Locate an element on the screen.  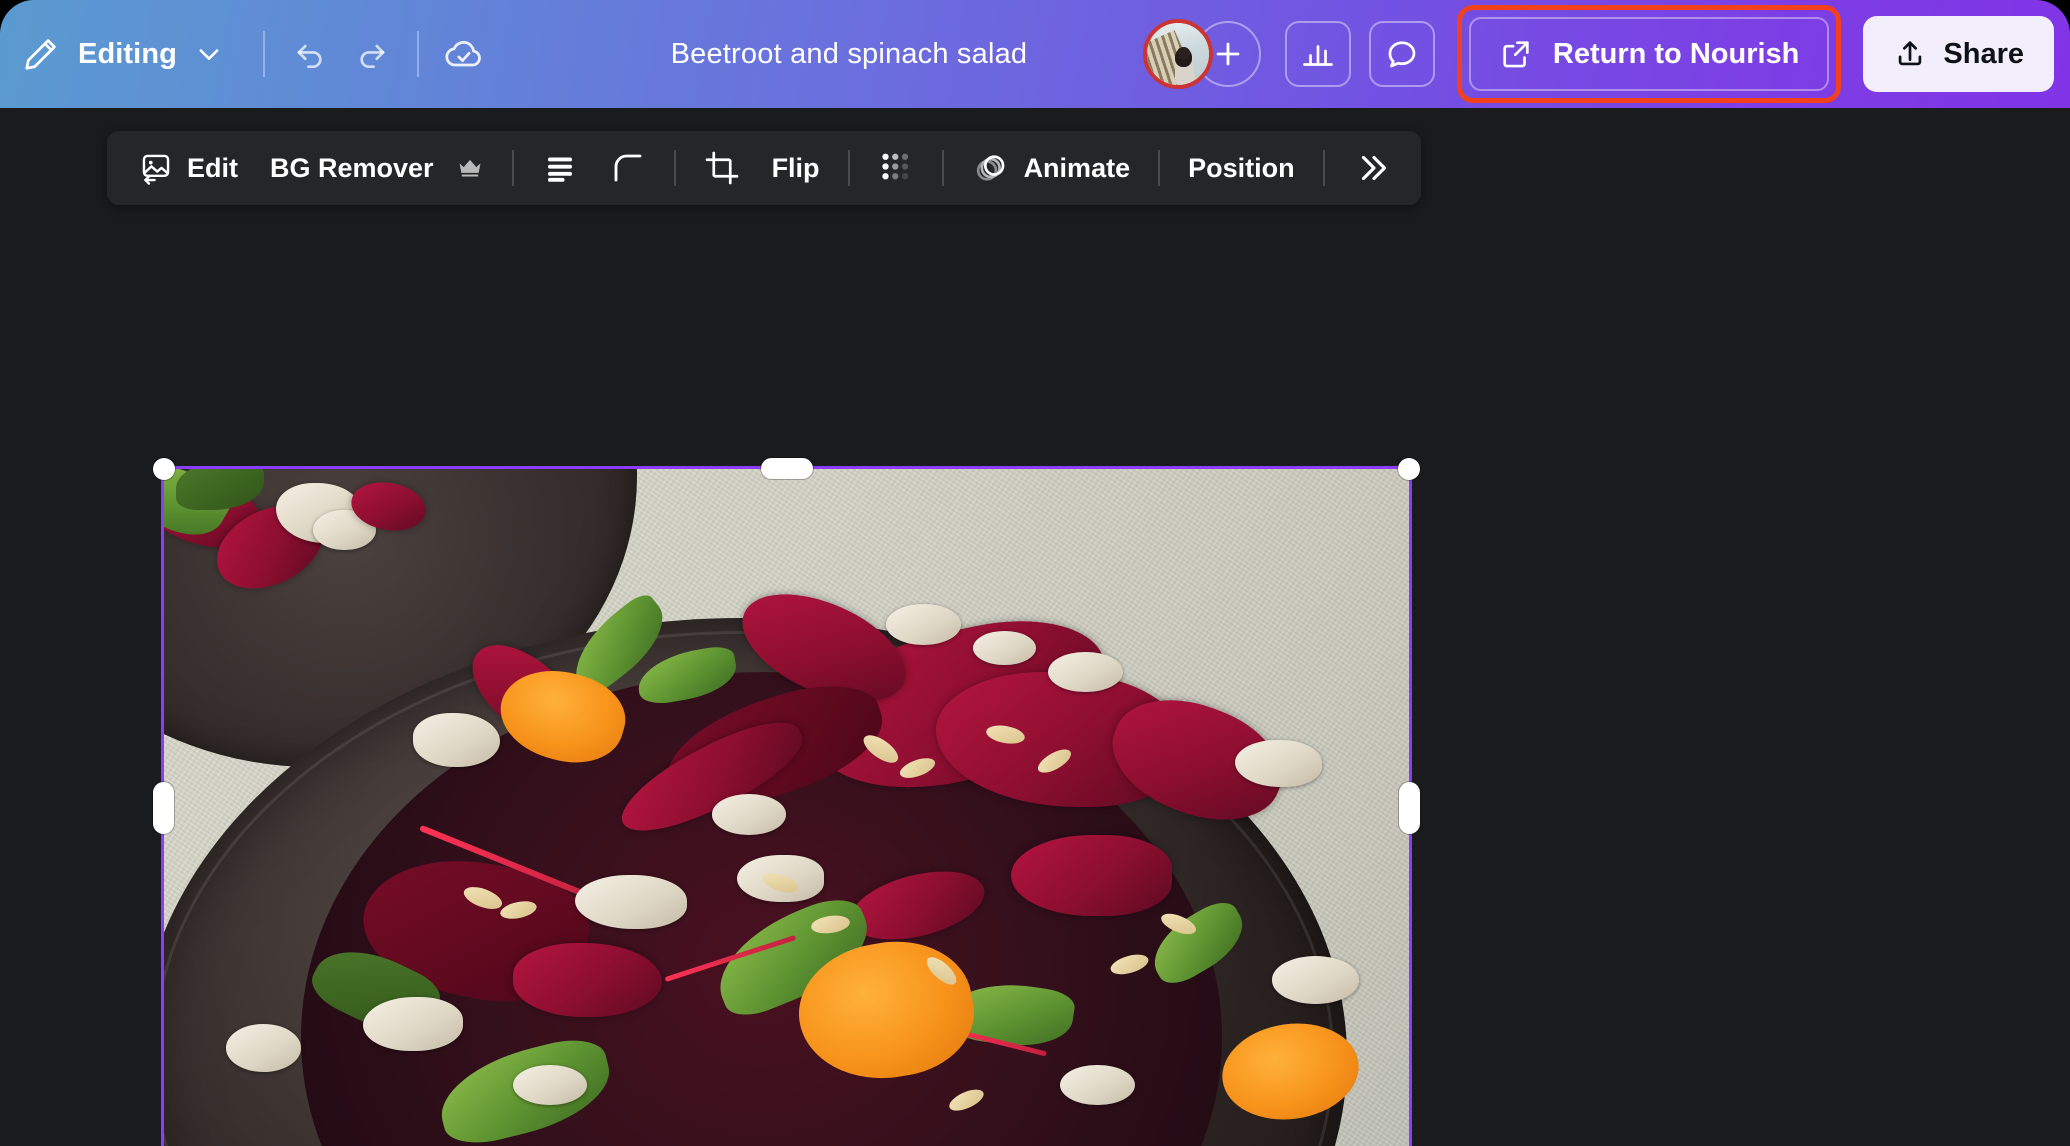
insights-button is located at coordinates (1317, 54).